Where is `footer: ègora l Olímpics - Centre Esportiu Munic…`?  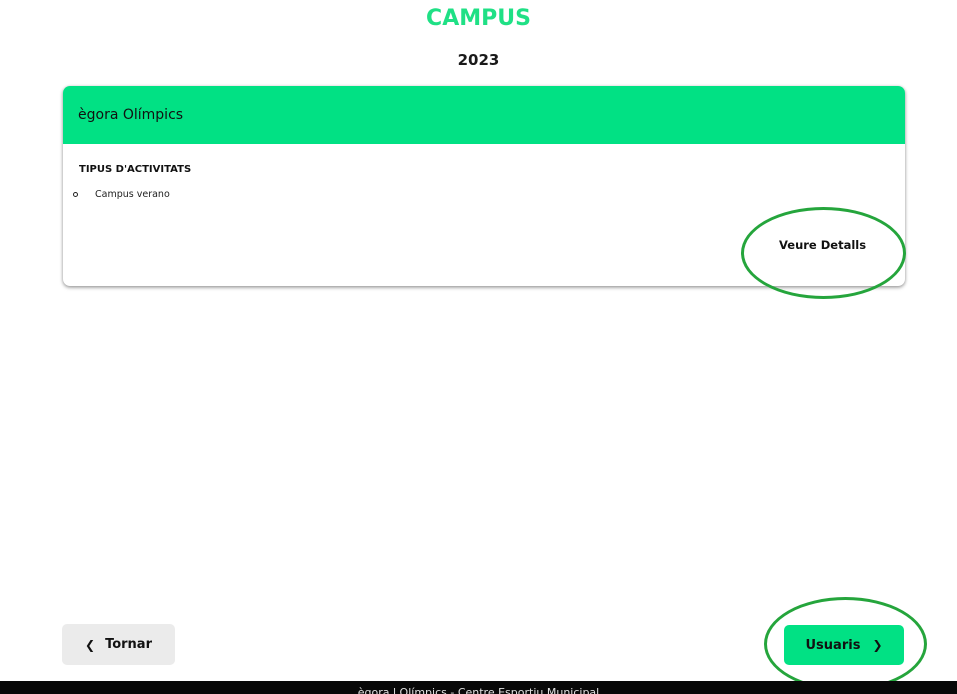 footer: ègora l Olímpics - Centre Esportiu Munic… is located at coordinates (478, 687).